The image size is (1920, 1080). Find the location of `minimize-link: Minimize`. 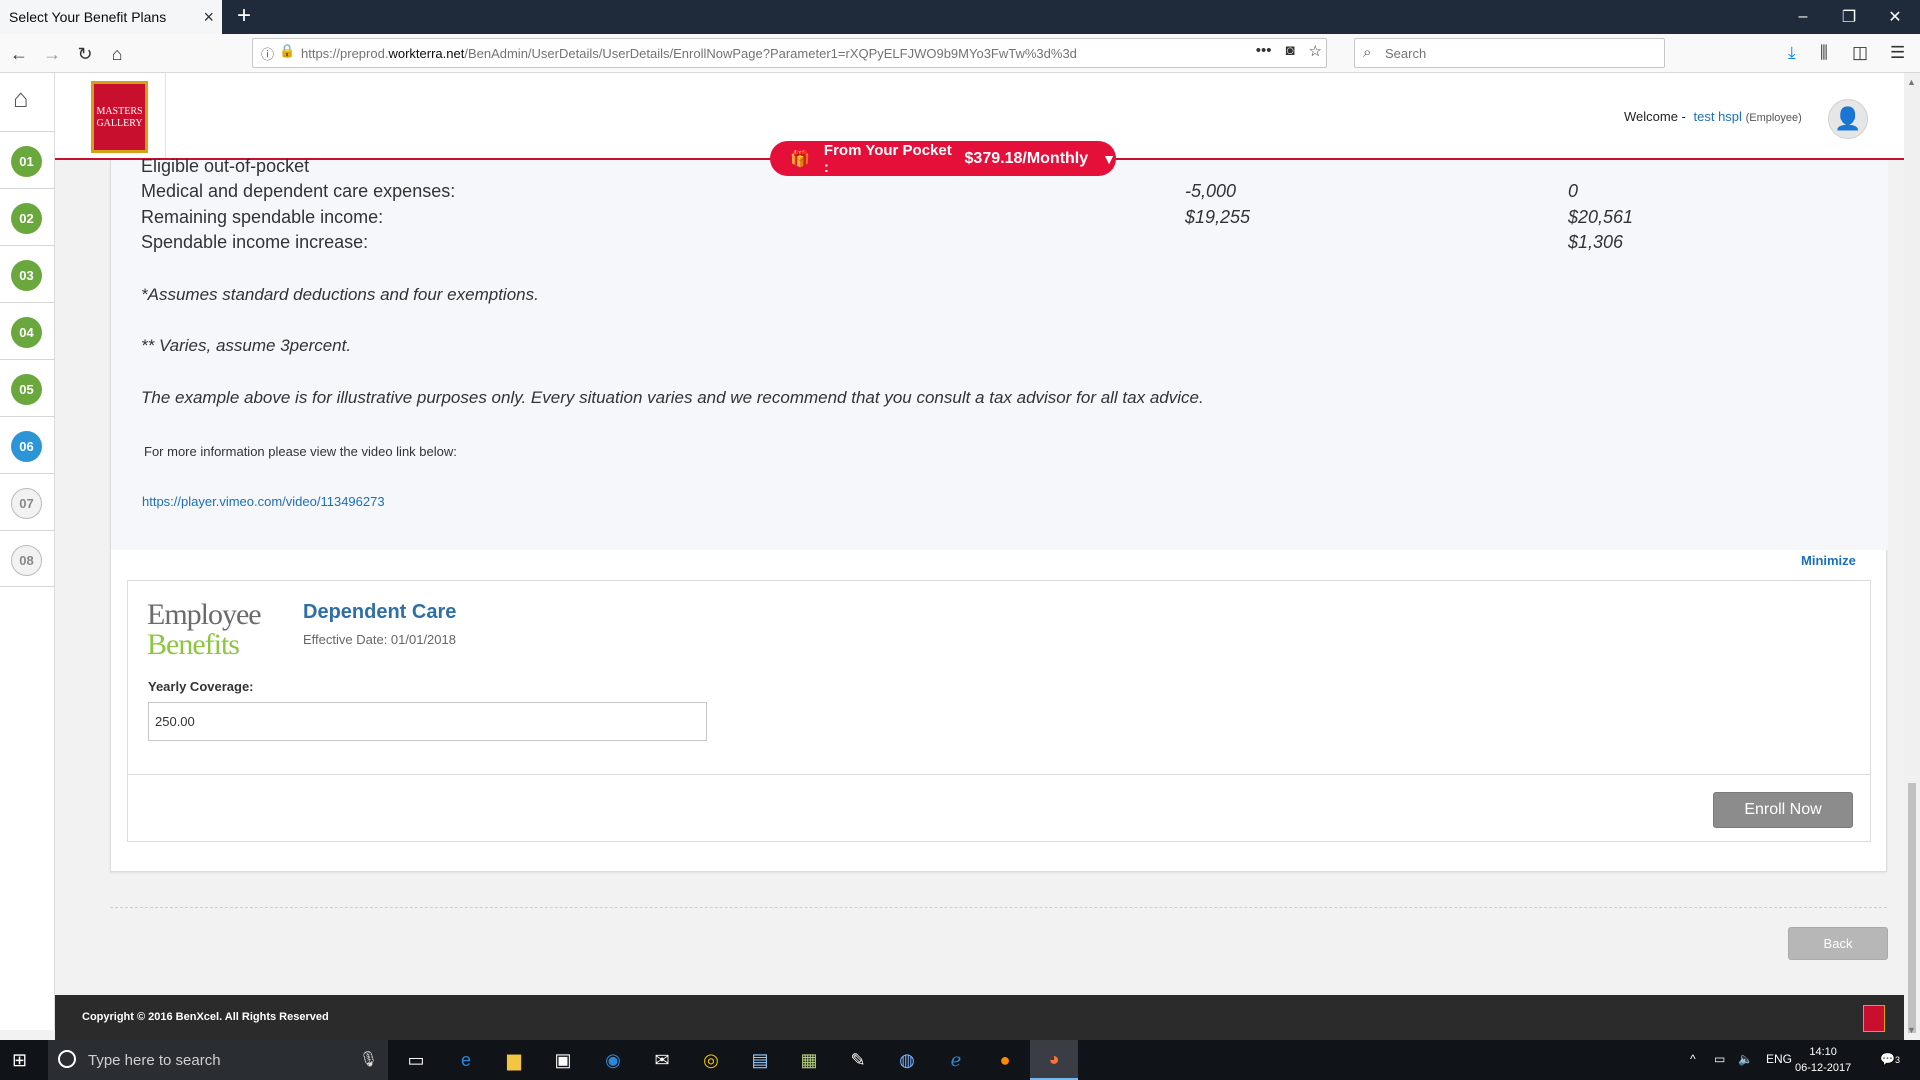

minimize-link: Minimize is located at coordinates (1828, 560).